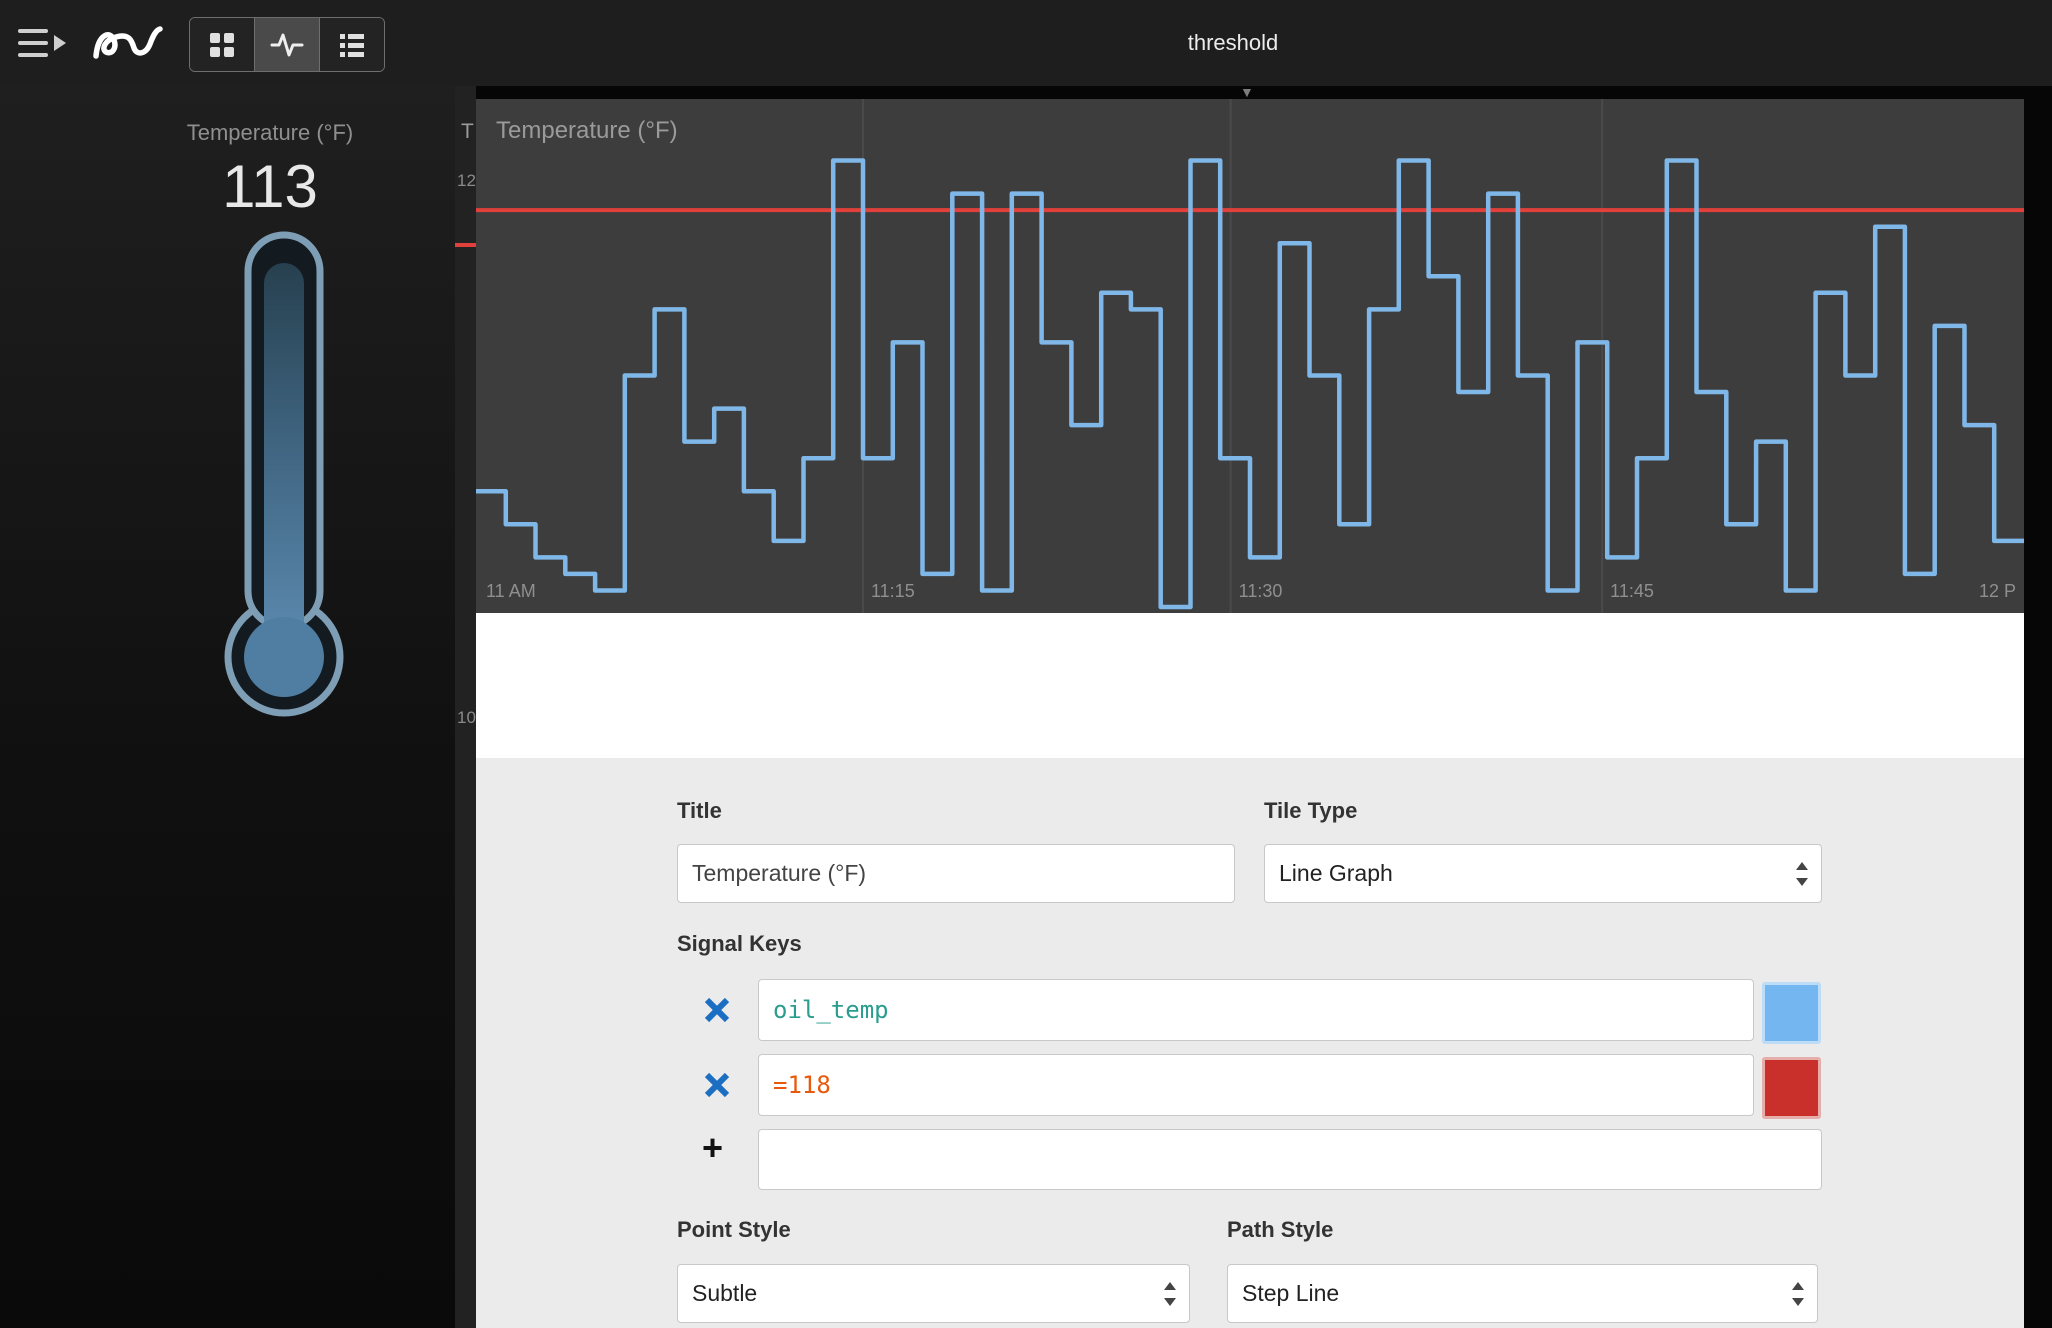  What do you see at coordinates (712, 1148) in the screenshot?
I see `add-key-button: +` at bounding box center [712, 1148].